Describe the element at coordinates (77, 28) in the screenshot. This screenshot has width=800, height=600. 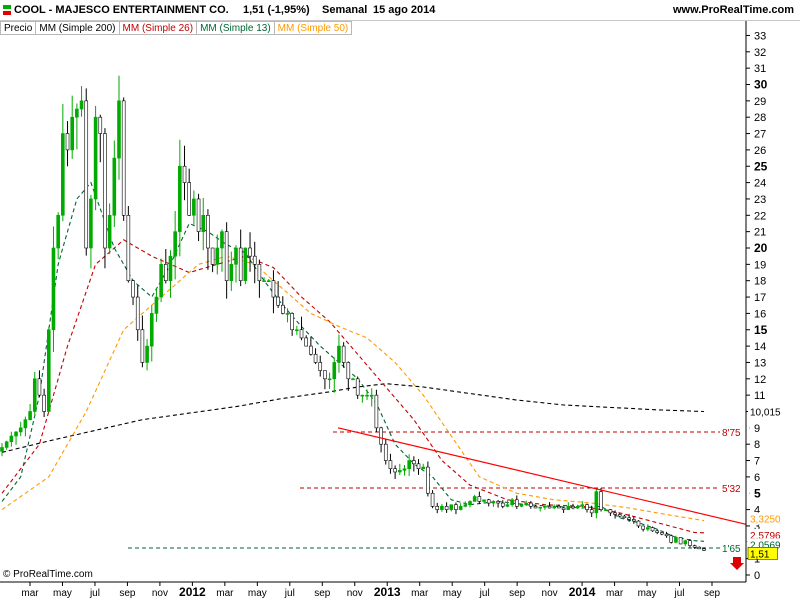
I see `legend-ma200: MM (Simple 200)` at that location.